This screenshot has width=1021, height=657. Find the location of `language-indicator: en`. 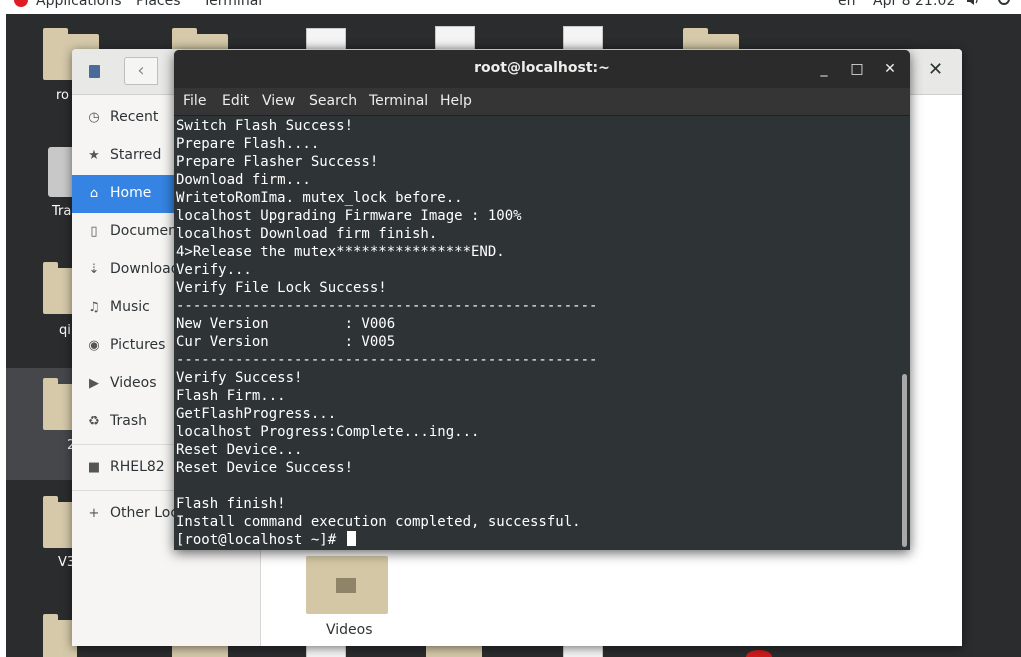

language-indicator: en is located at coordinates (847, 4).